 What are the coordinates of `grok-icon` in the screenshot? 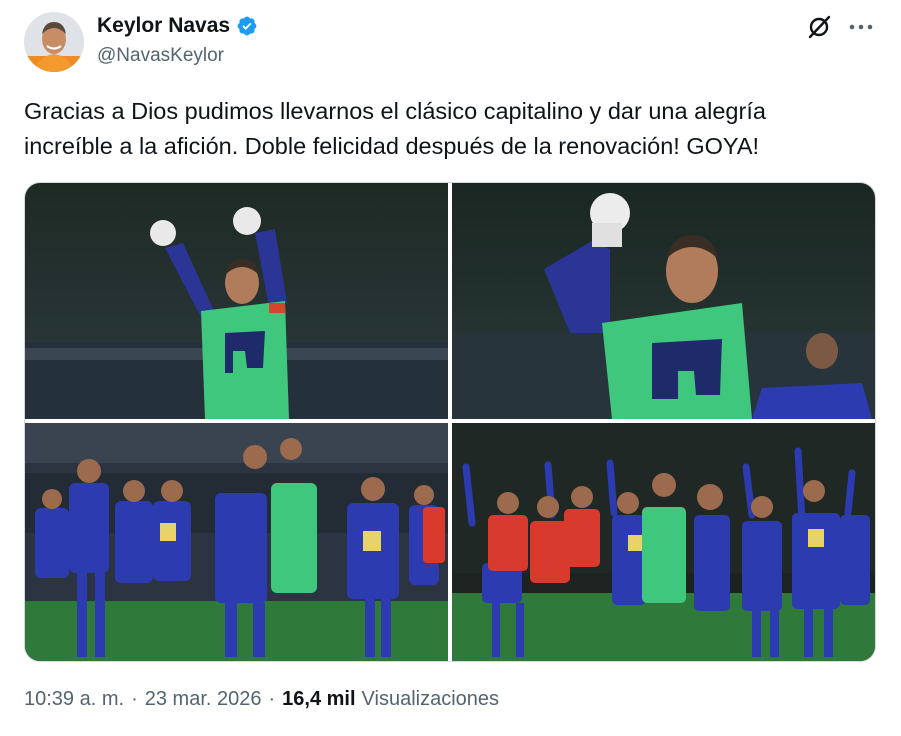 It's located at (819, 27).